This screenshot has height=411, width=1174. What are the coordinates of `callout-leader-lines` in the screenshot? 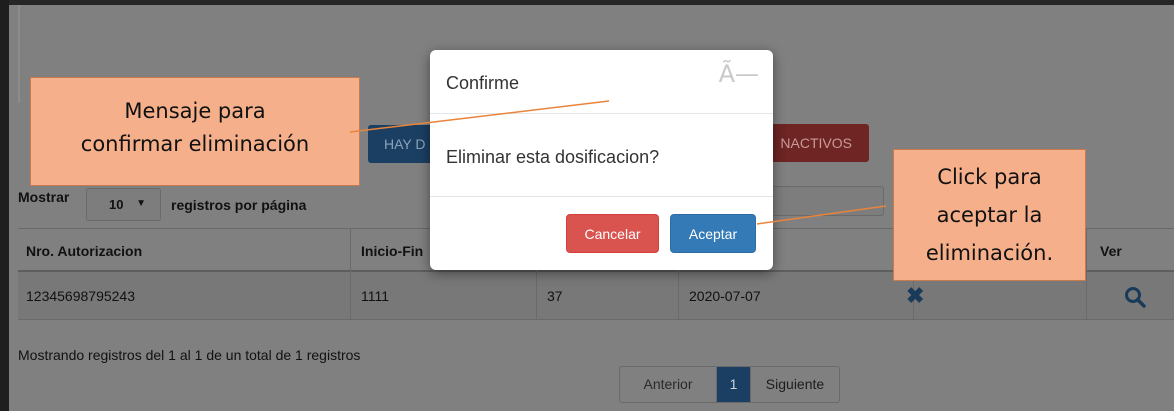 It's located at (618, 162).